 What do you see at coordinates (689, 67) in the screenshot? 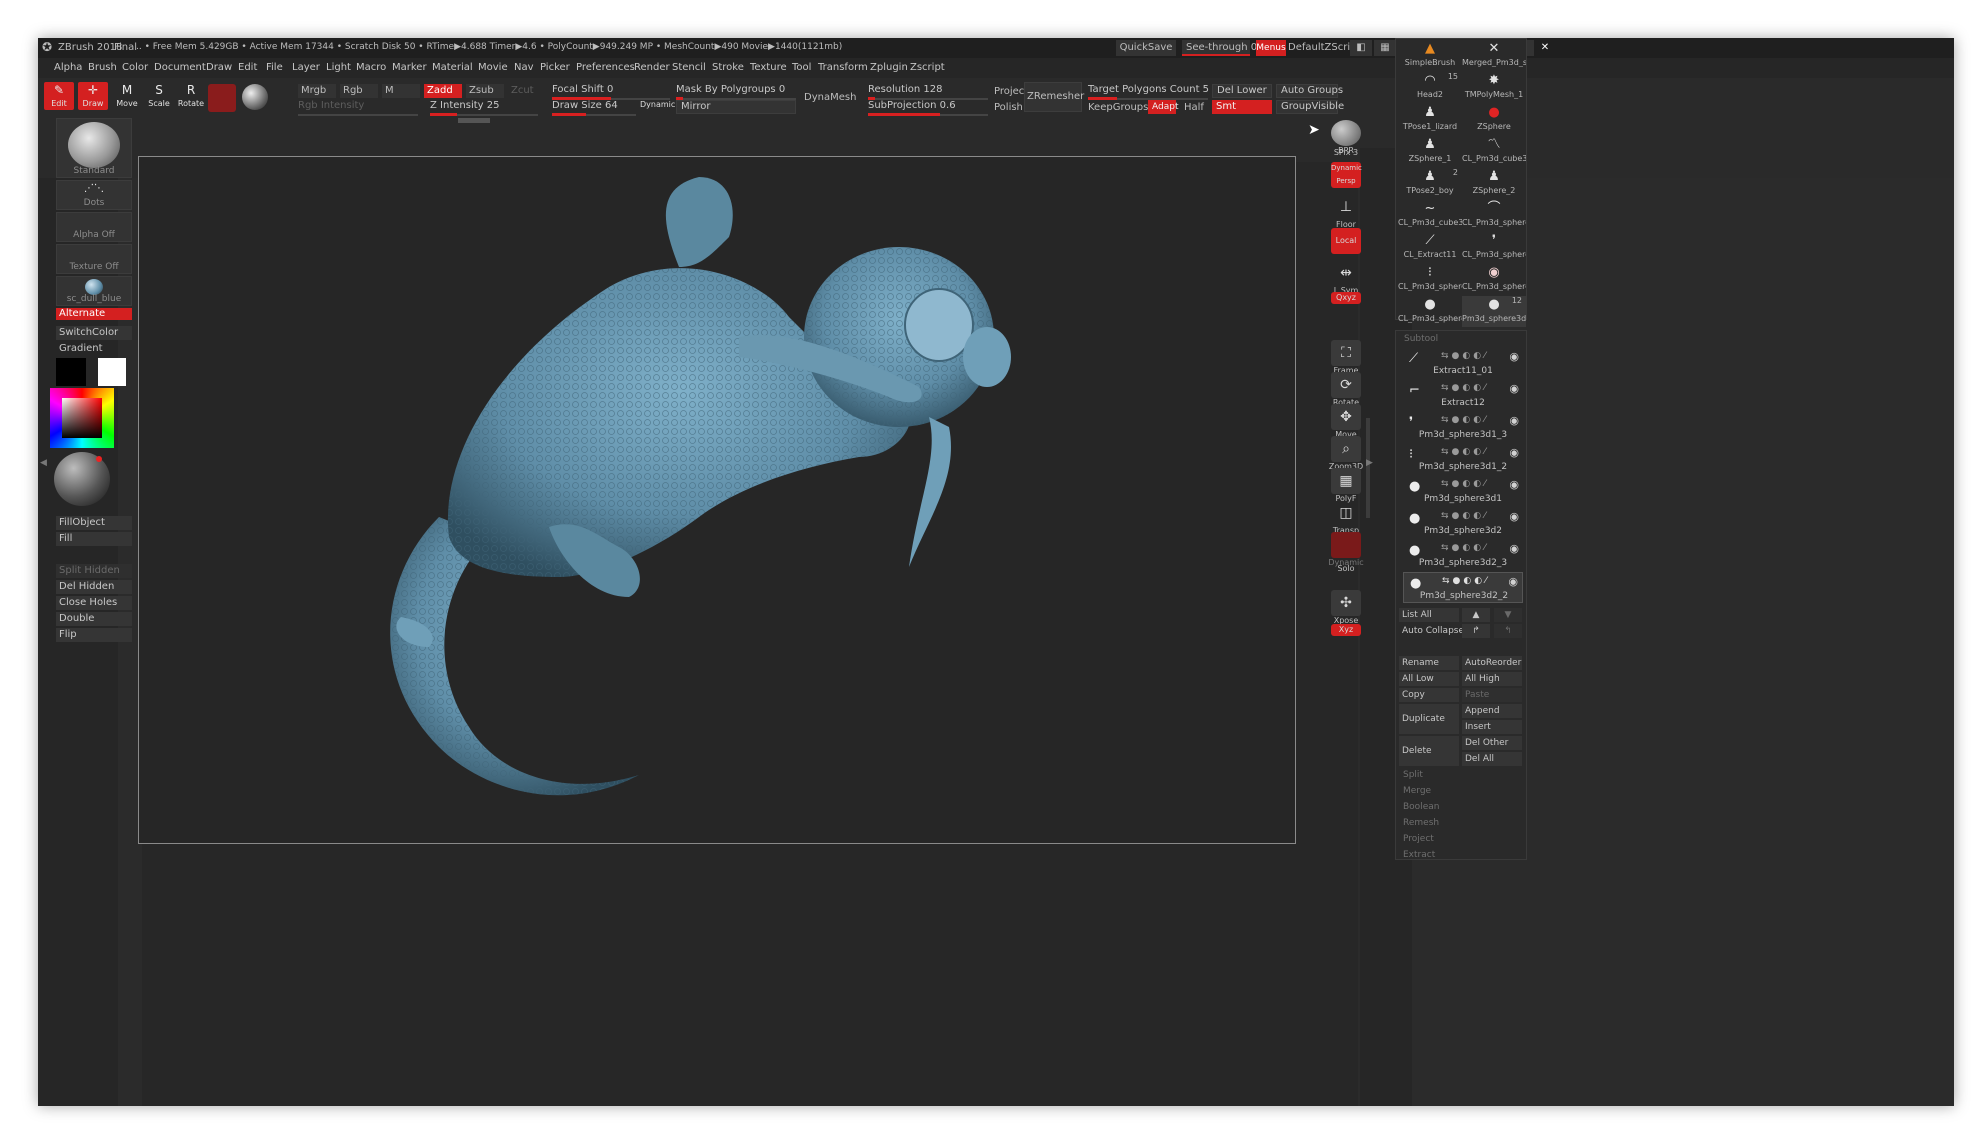
I see `menu-stencil: Stencil` at bounding box center [689, 67].